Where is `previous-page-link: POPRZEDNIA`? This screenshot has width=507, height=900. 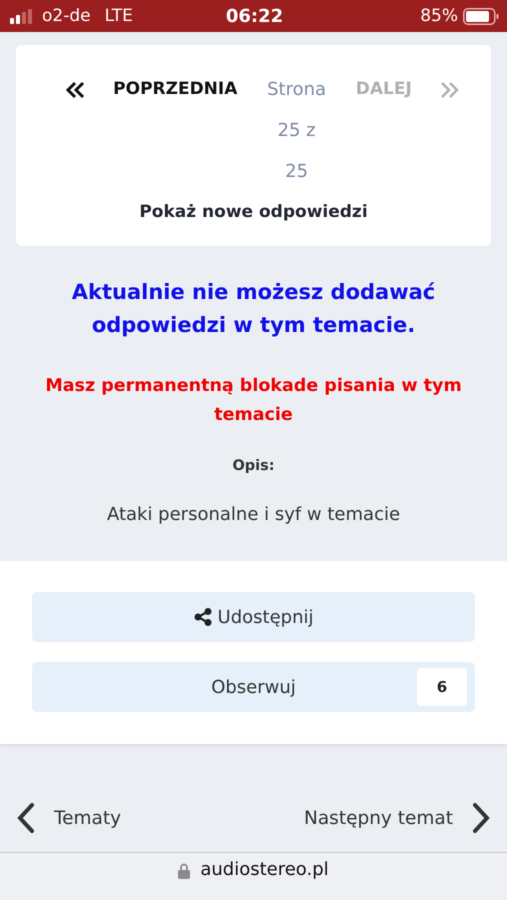
previous-page-link: POPRZEDNIA is located at coordinates (175, 89).